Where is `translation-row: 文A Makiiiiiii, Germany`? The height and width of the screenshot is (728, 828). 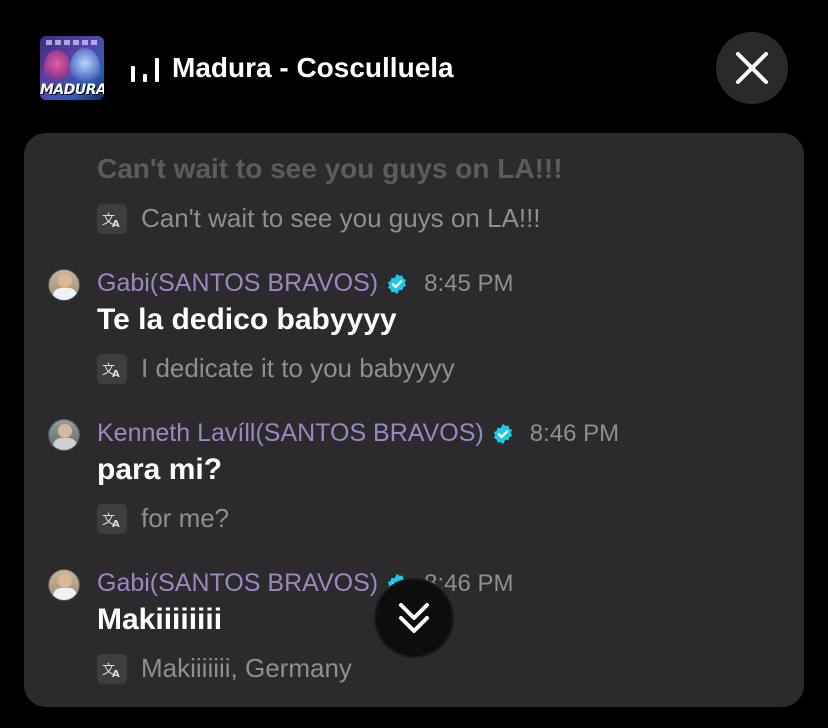 translation-row: 文A Makiiiiiii, Germany is located at coordinates (224, 668).